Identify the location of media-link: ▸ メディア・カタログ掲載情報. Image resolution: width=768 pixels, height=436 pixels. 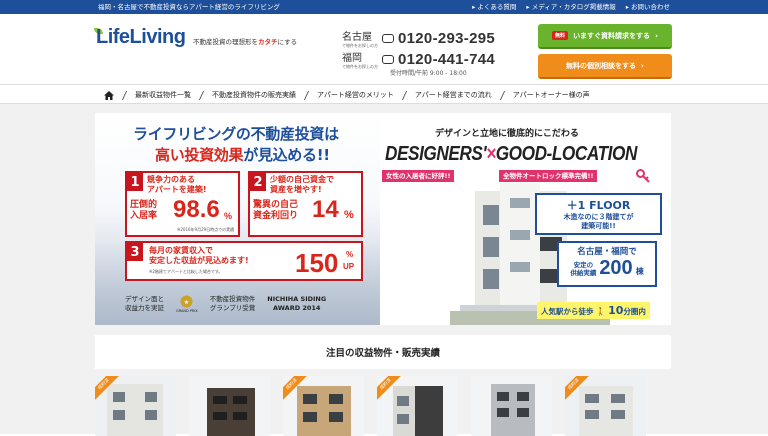
(570, 7).